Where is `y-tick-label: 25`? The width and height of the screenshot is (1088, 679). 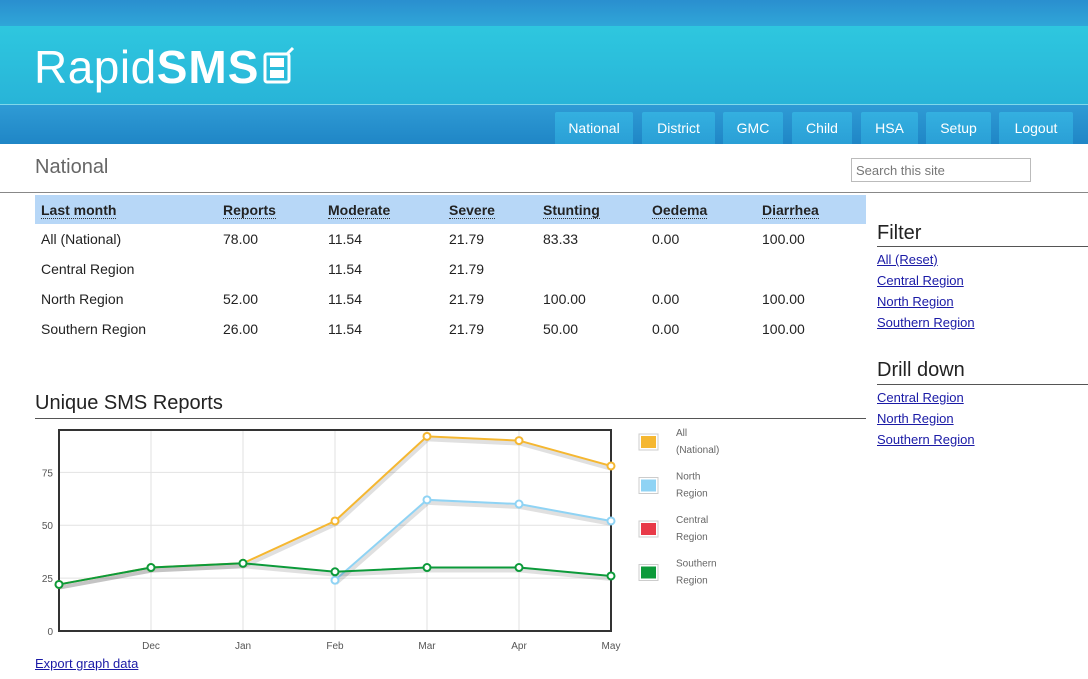
y-tick-label: 25 is located at coordinates (48, 579).